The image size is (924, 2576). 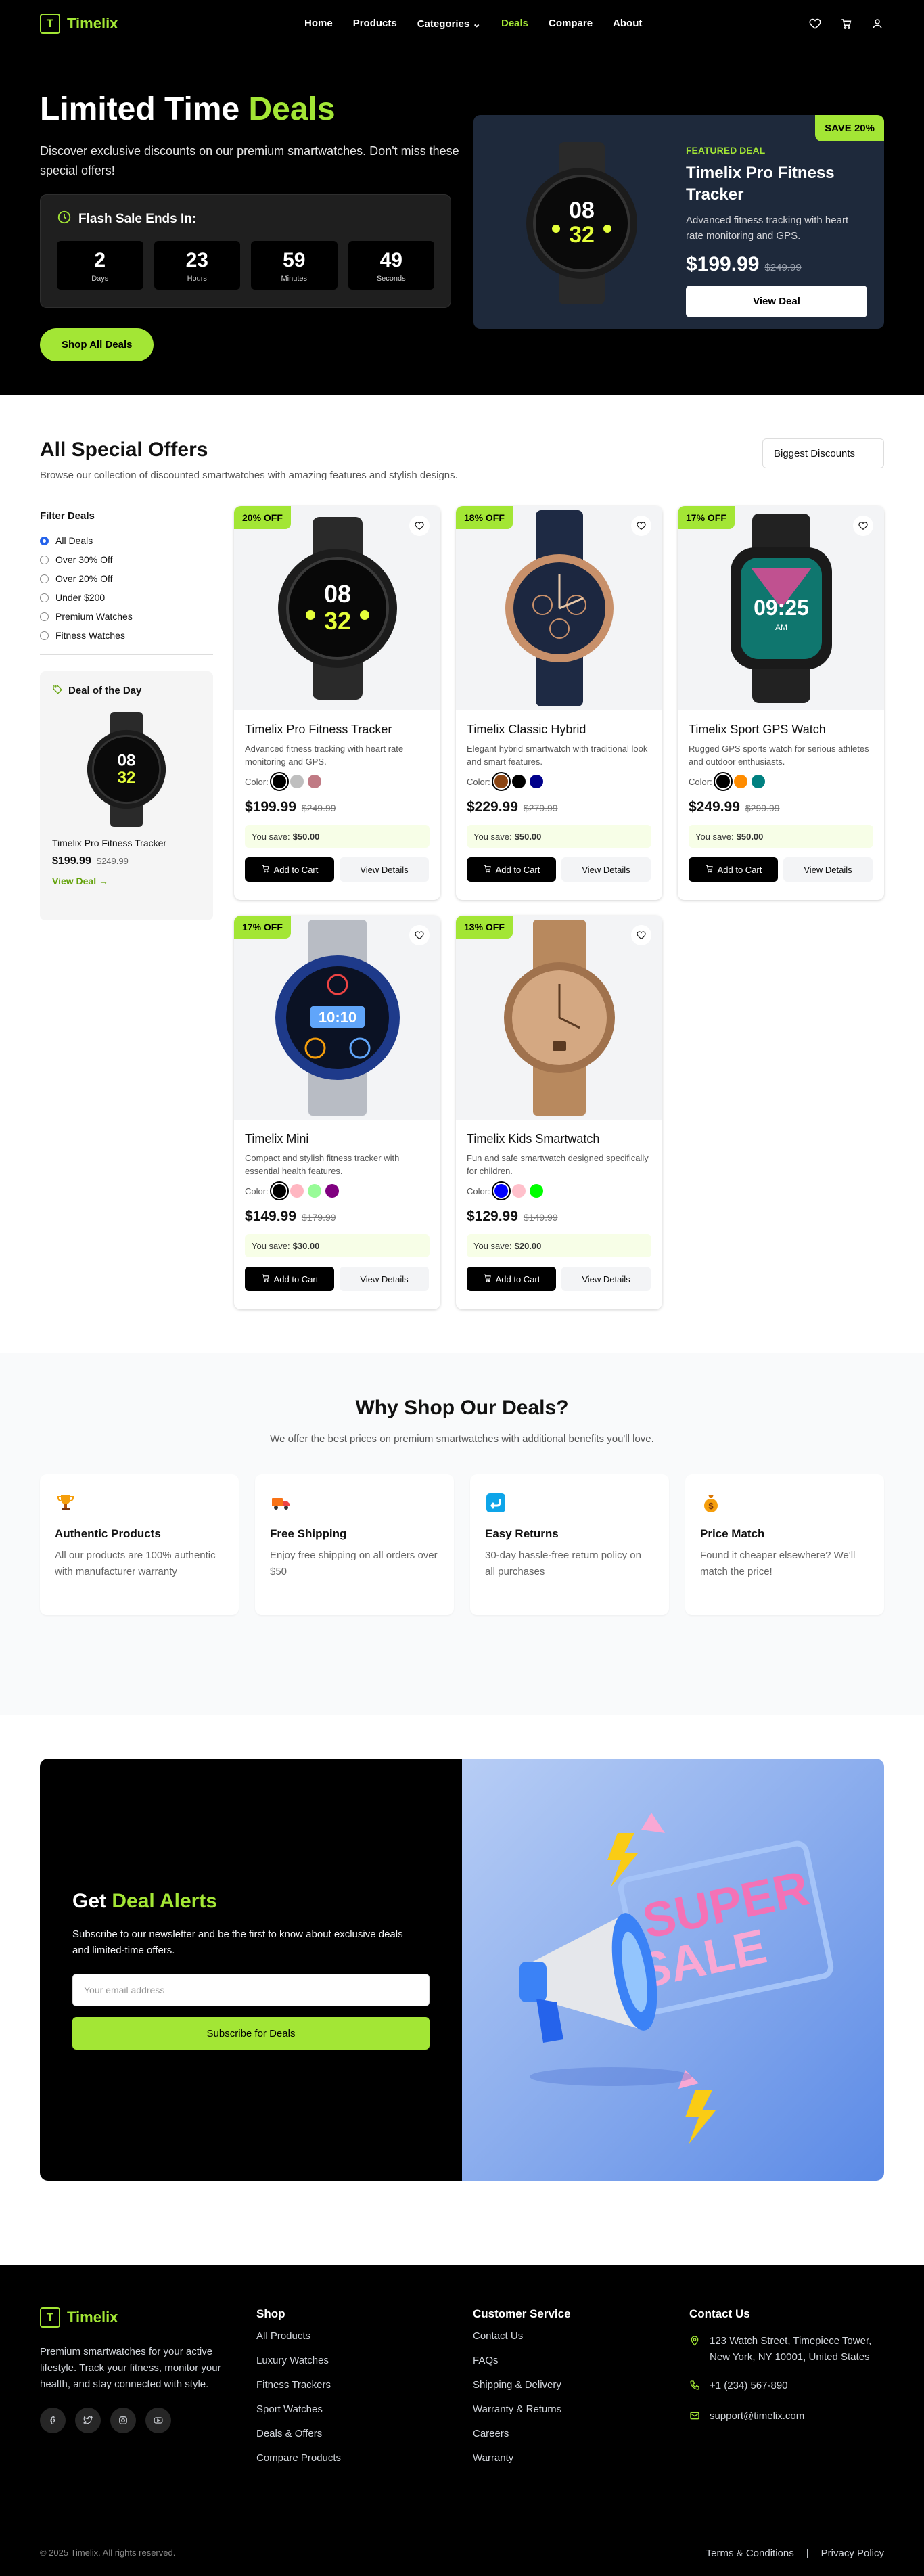 I want to click on nav-products: Products, so click(x=375, y=24).